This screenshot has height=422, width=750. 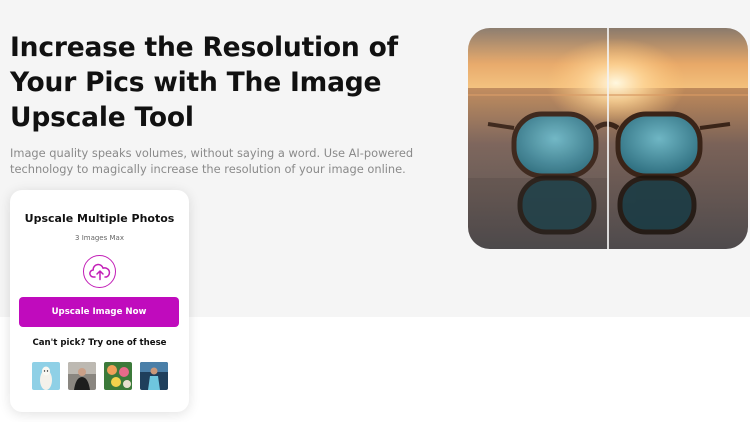 I want to click on upload-card-title: Upscale Multiple Photos, so click(x=99, y=218).